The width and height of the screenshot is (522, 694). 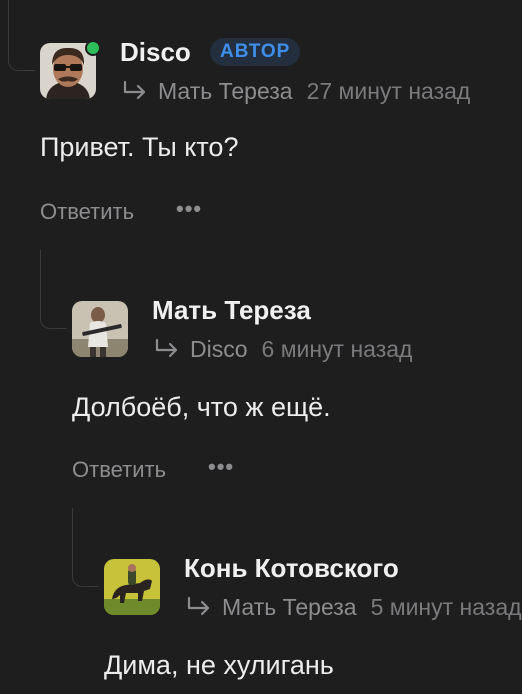 I want to click on comment-time: 5 минут назад, so click(x=446, y=607).